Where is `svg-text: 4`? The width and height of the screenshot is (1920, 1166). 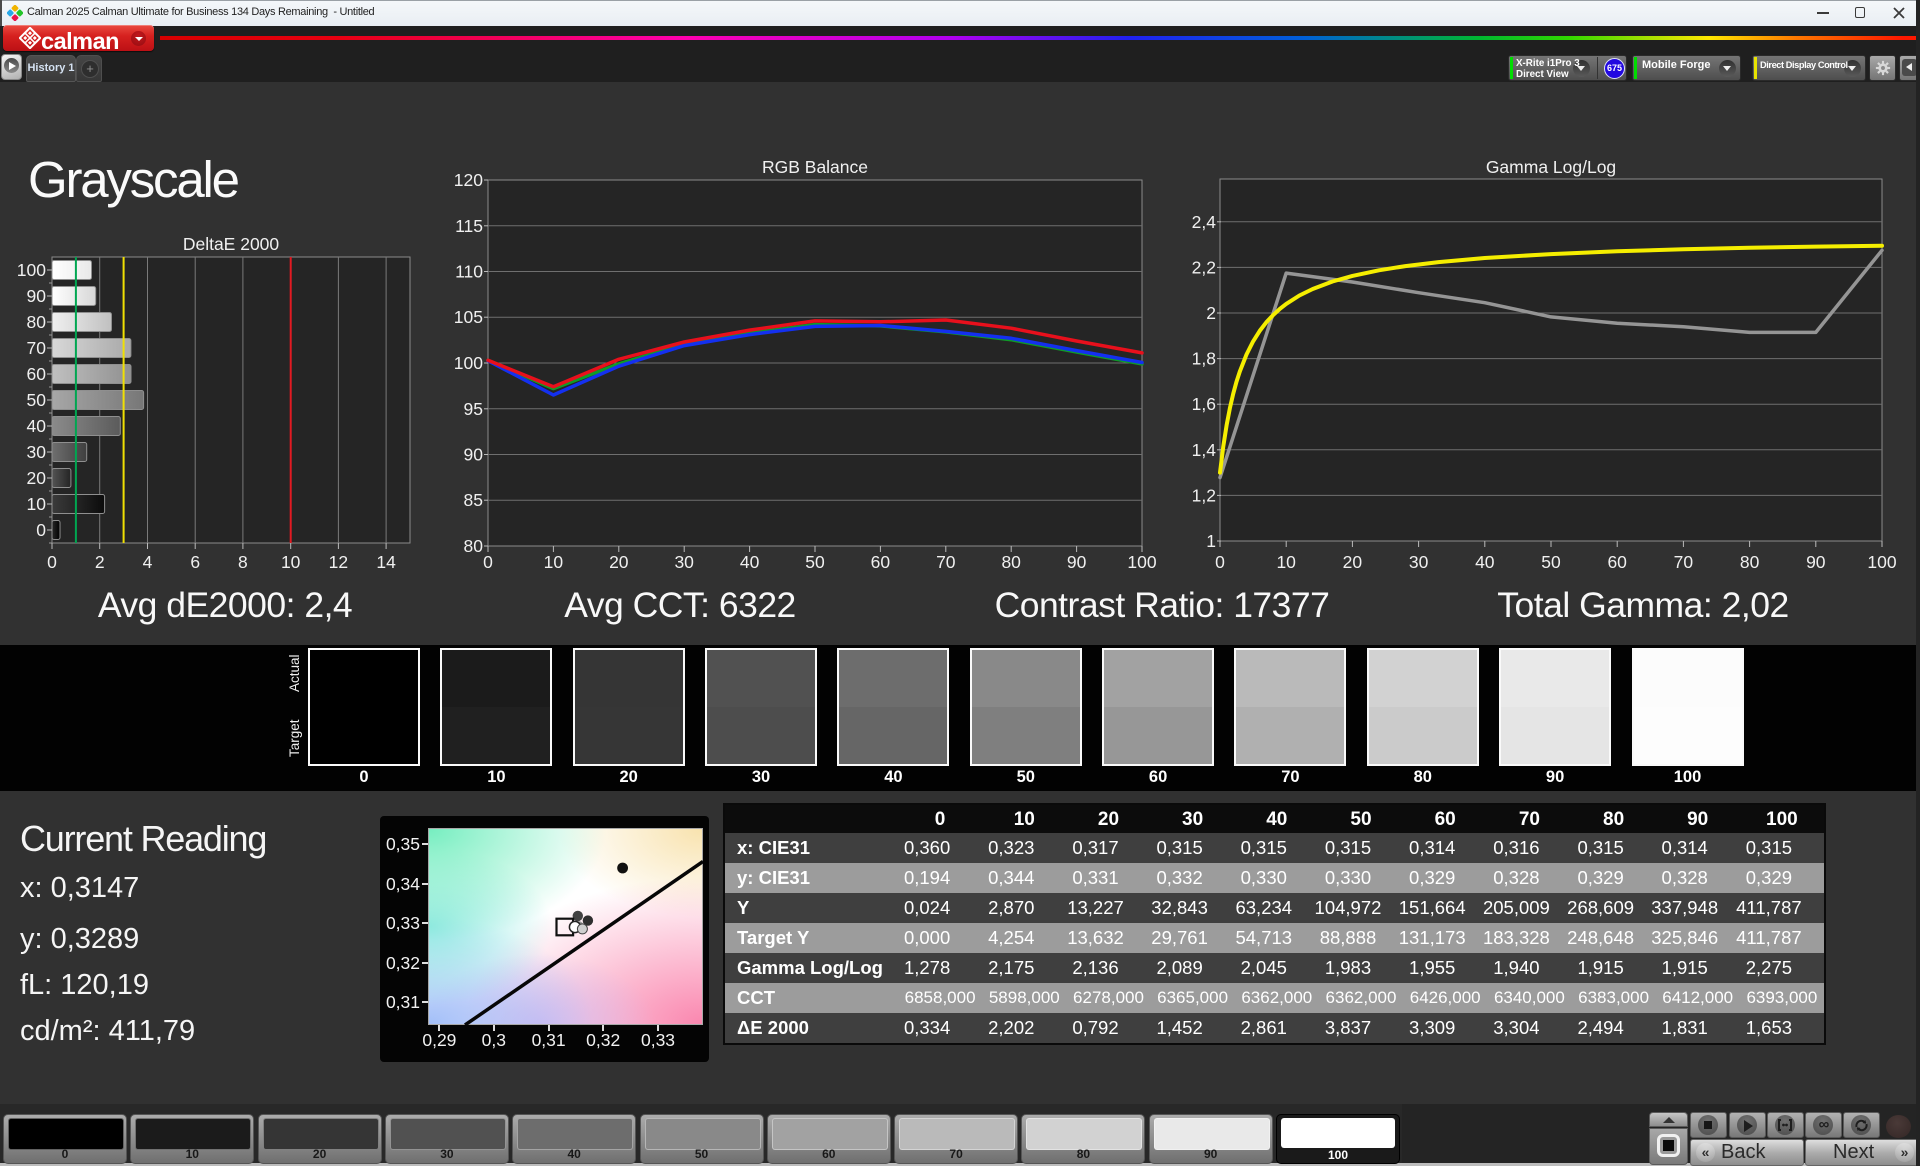 svg-text: 4 is located at coordinates (148, 562).